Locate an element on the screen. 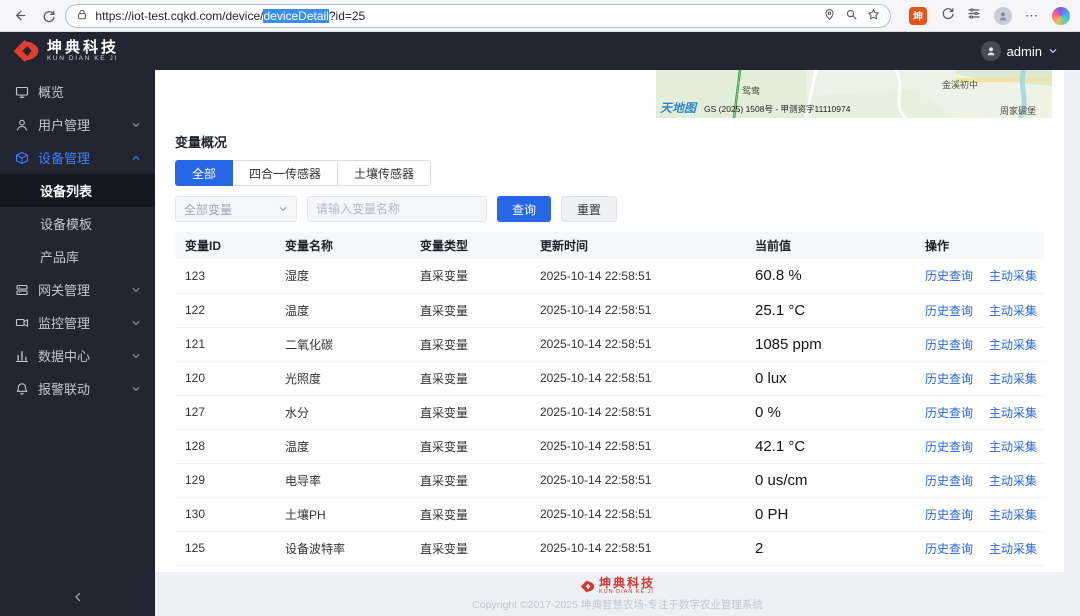 The width and height of the screenshot is (1080, 616). sidebar-collapse-button is located at coordinates (77, 597).